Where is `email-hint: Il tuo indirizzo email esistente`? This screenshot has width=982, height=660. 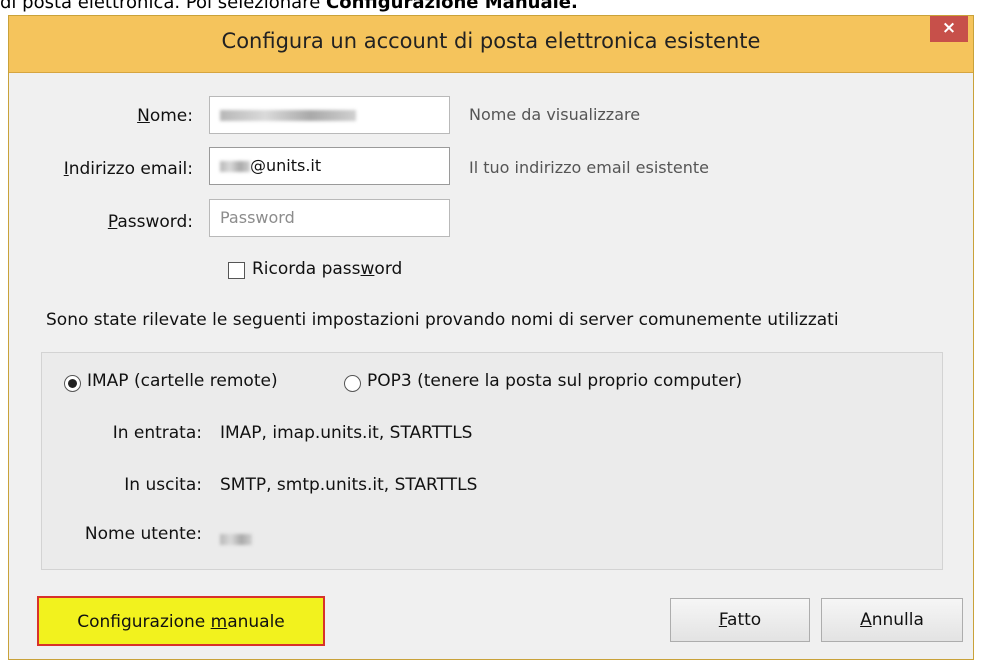
email-hint: Il tuo indirizzo email esistente is located at coordinates (589, 167).